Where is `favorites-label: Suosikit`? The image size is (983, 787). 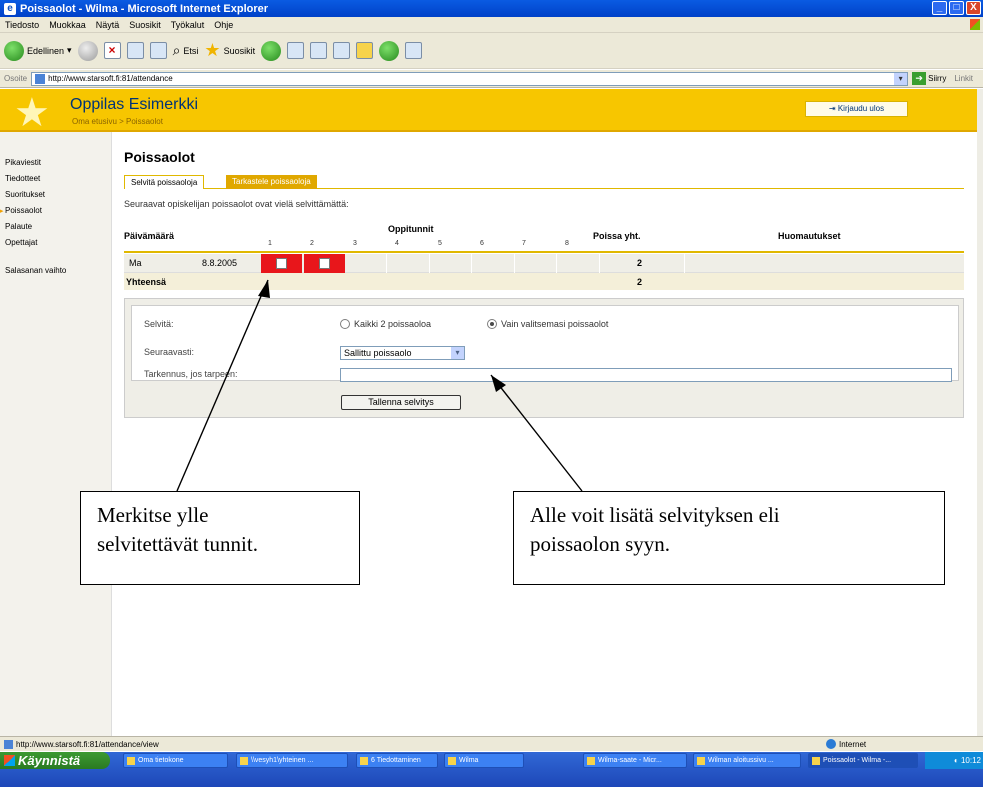
favorites-label: Suosikit is located at coordinates (239, 50).